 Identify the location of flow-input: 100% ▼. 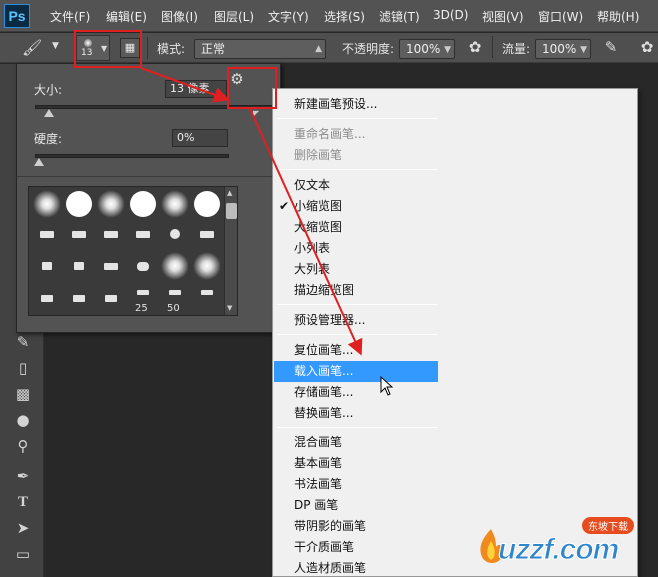
(563, 49).